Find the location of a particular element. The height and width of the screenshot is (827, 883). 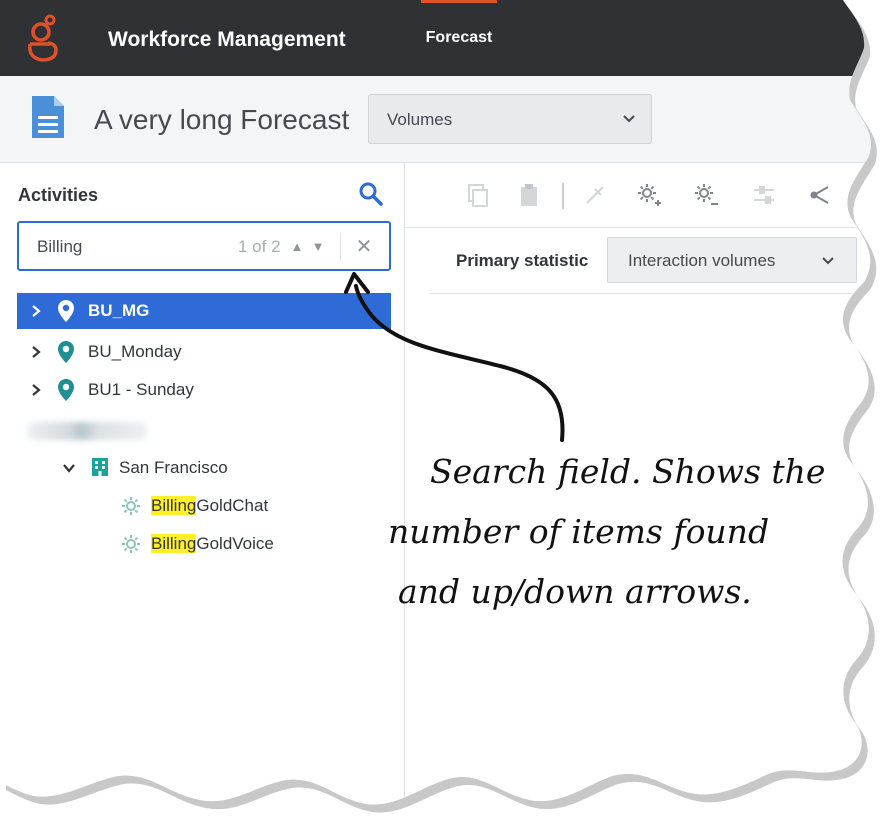

tree-item-activity: BillingGoldChat is located at coordinates (204, 506).